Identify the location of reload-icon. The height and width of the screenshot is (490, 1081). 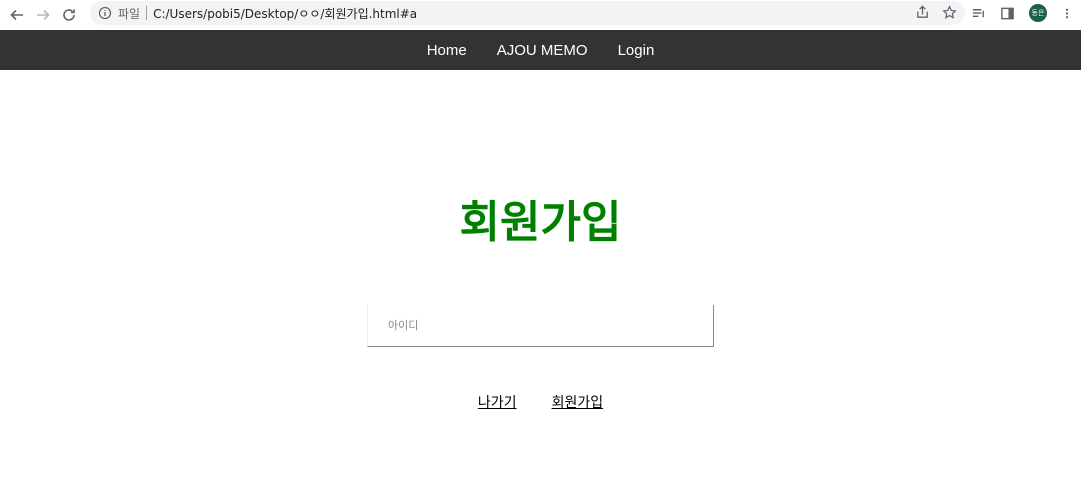
(69, 15).